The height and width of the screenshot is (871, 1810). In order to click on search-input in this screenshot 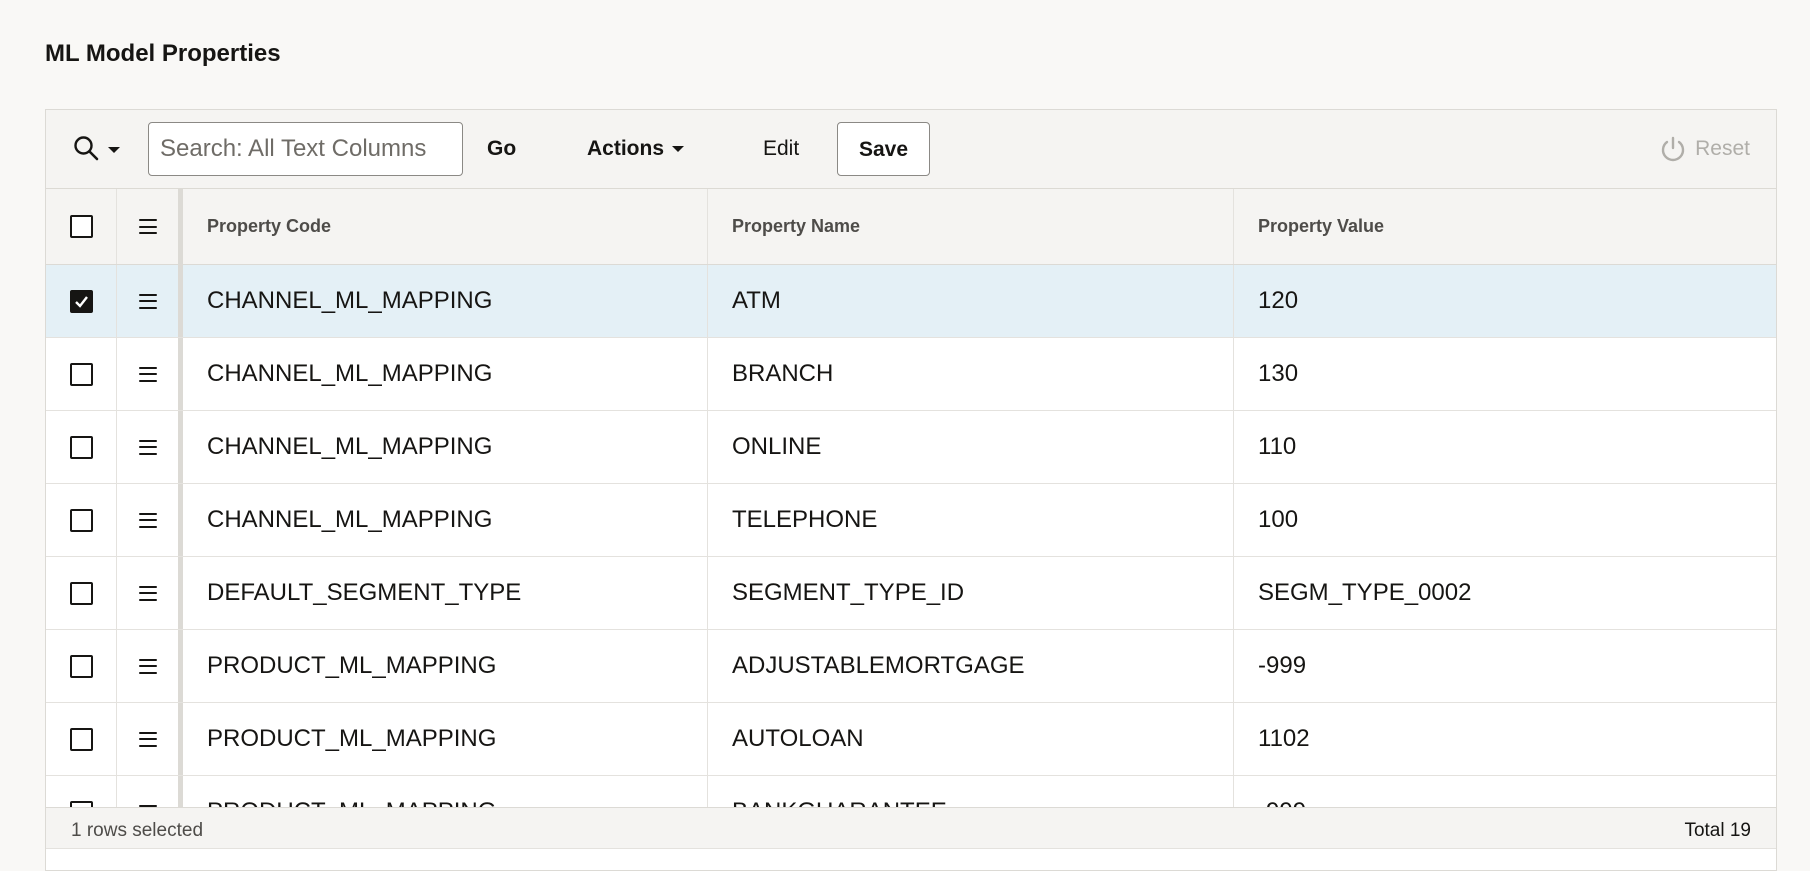, I will do `click(305, 149)`.